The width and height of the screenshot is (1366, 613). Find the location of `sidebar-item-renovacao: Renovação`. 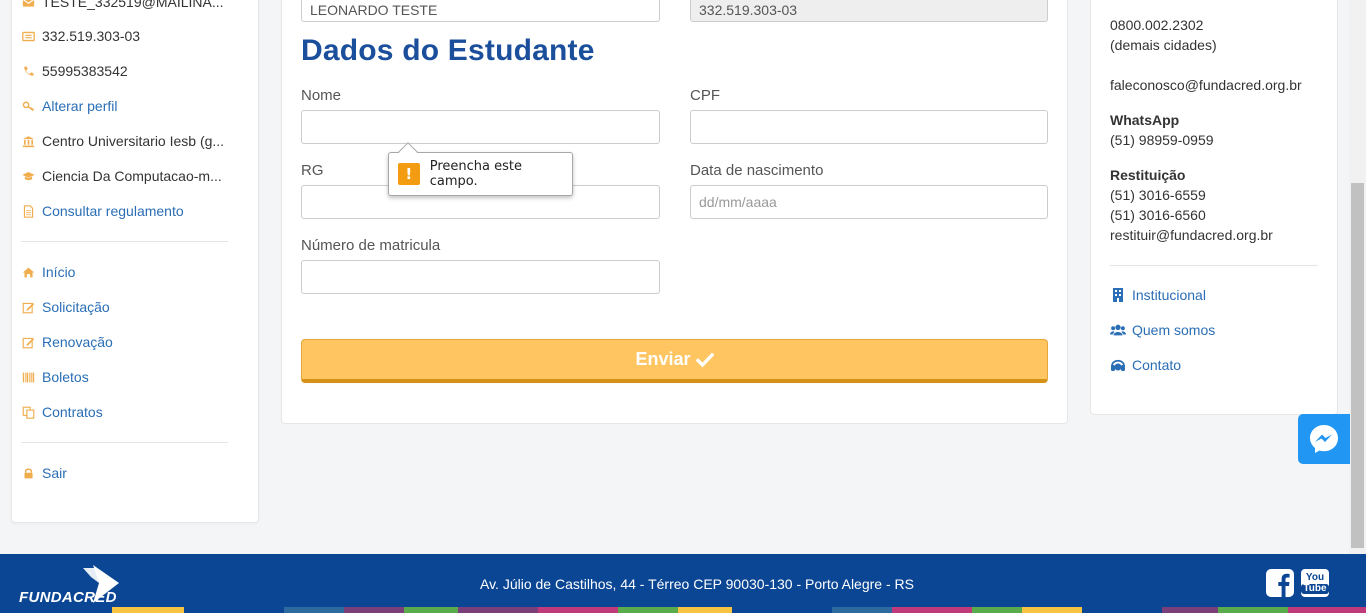

sidebar-item-renovacao: Renovação is located at coordinates (67, 342).